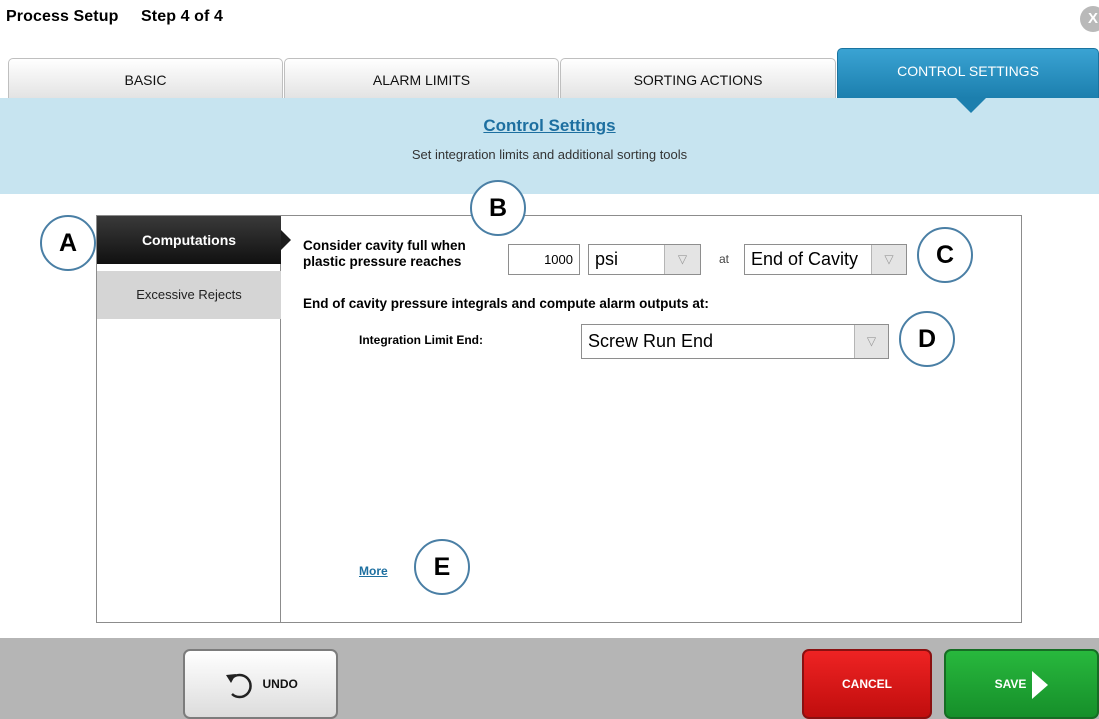  I want to click on callout-e: E, so click(442, 567).